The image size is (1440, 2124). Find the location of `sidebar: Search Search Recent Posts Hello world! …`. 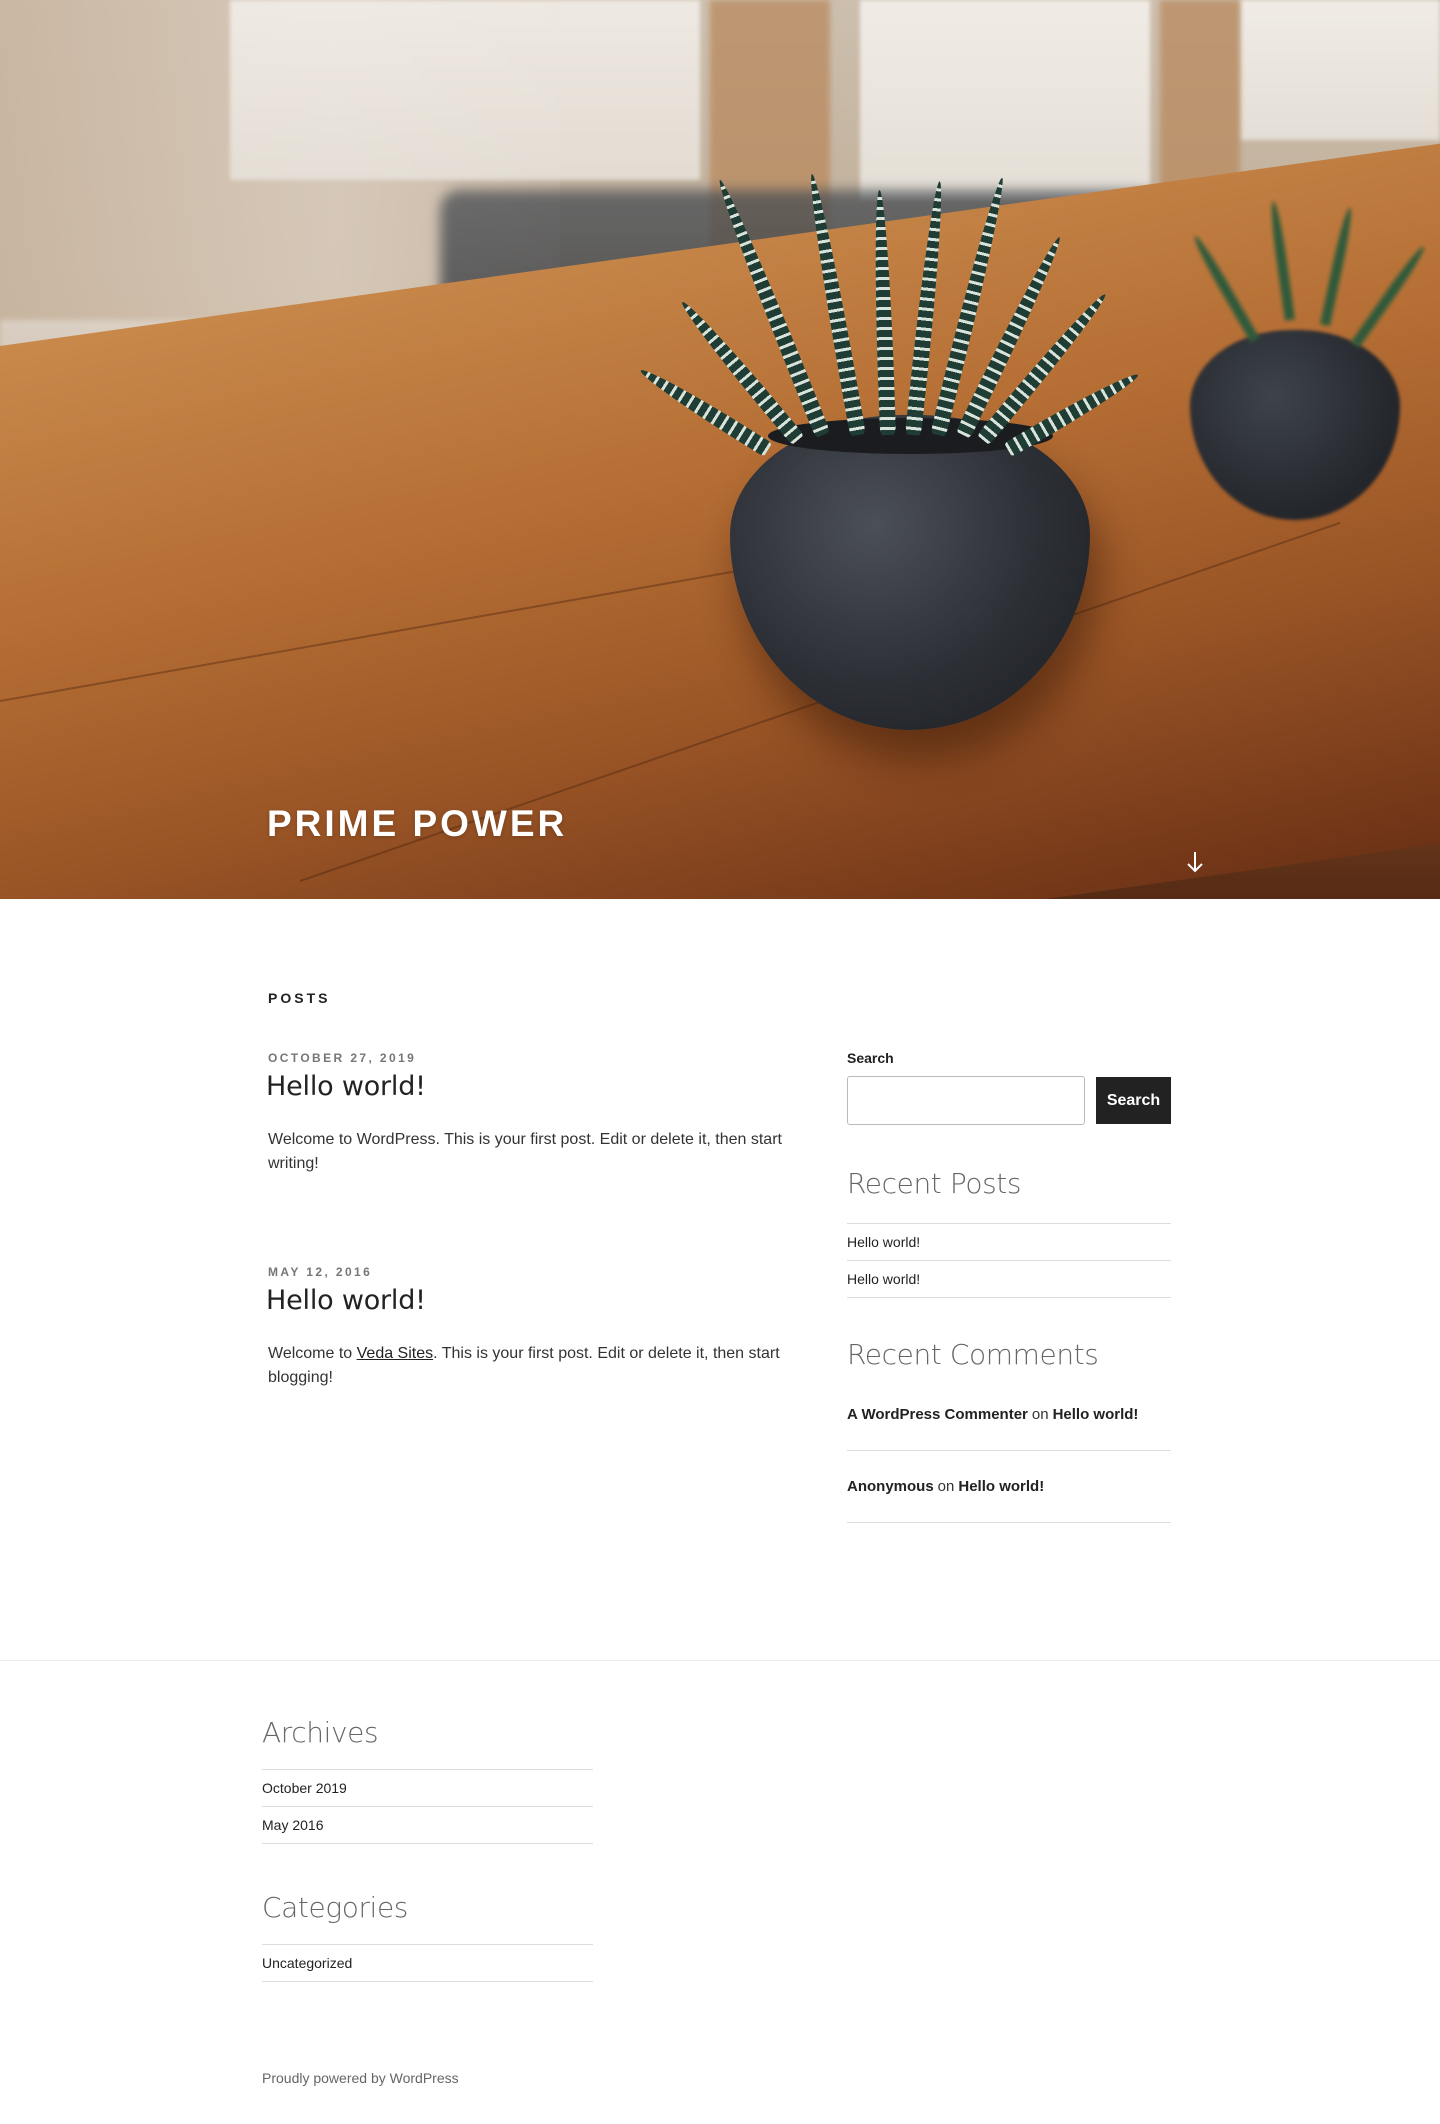

sidebar: Search Search Recent Posts Hello world! … is located at coordinates (1009, 1286).